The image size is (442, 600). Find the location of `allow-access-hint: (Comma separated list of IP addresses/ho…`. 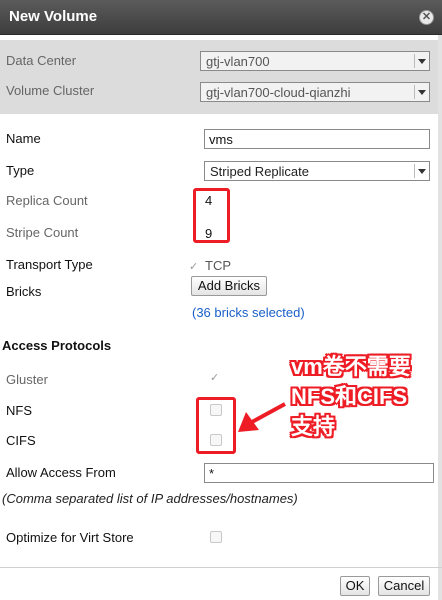

allow-access-hint: (Comma separated list of IP addresses/ho… is located at coordinates (150, 498).